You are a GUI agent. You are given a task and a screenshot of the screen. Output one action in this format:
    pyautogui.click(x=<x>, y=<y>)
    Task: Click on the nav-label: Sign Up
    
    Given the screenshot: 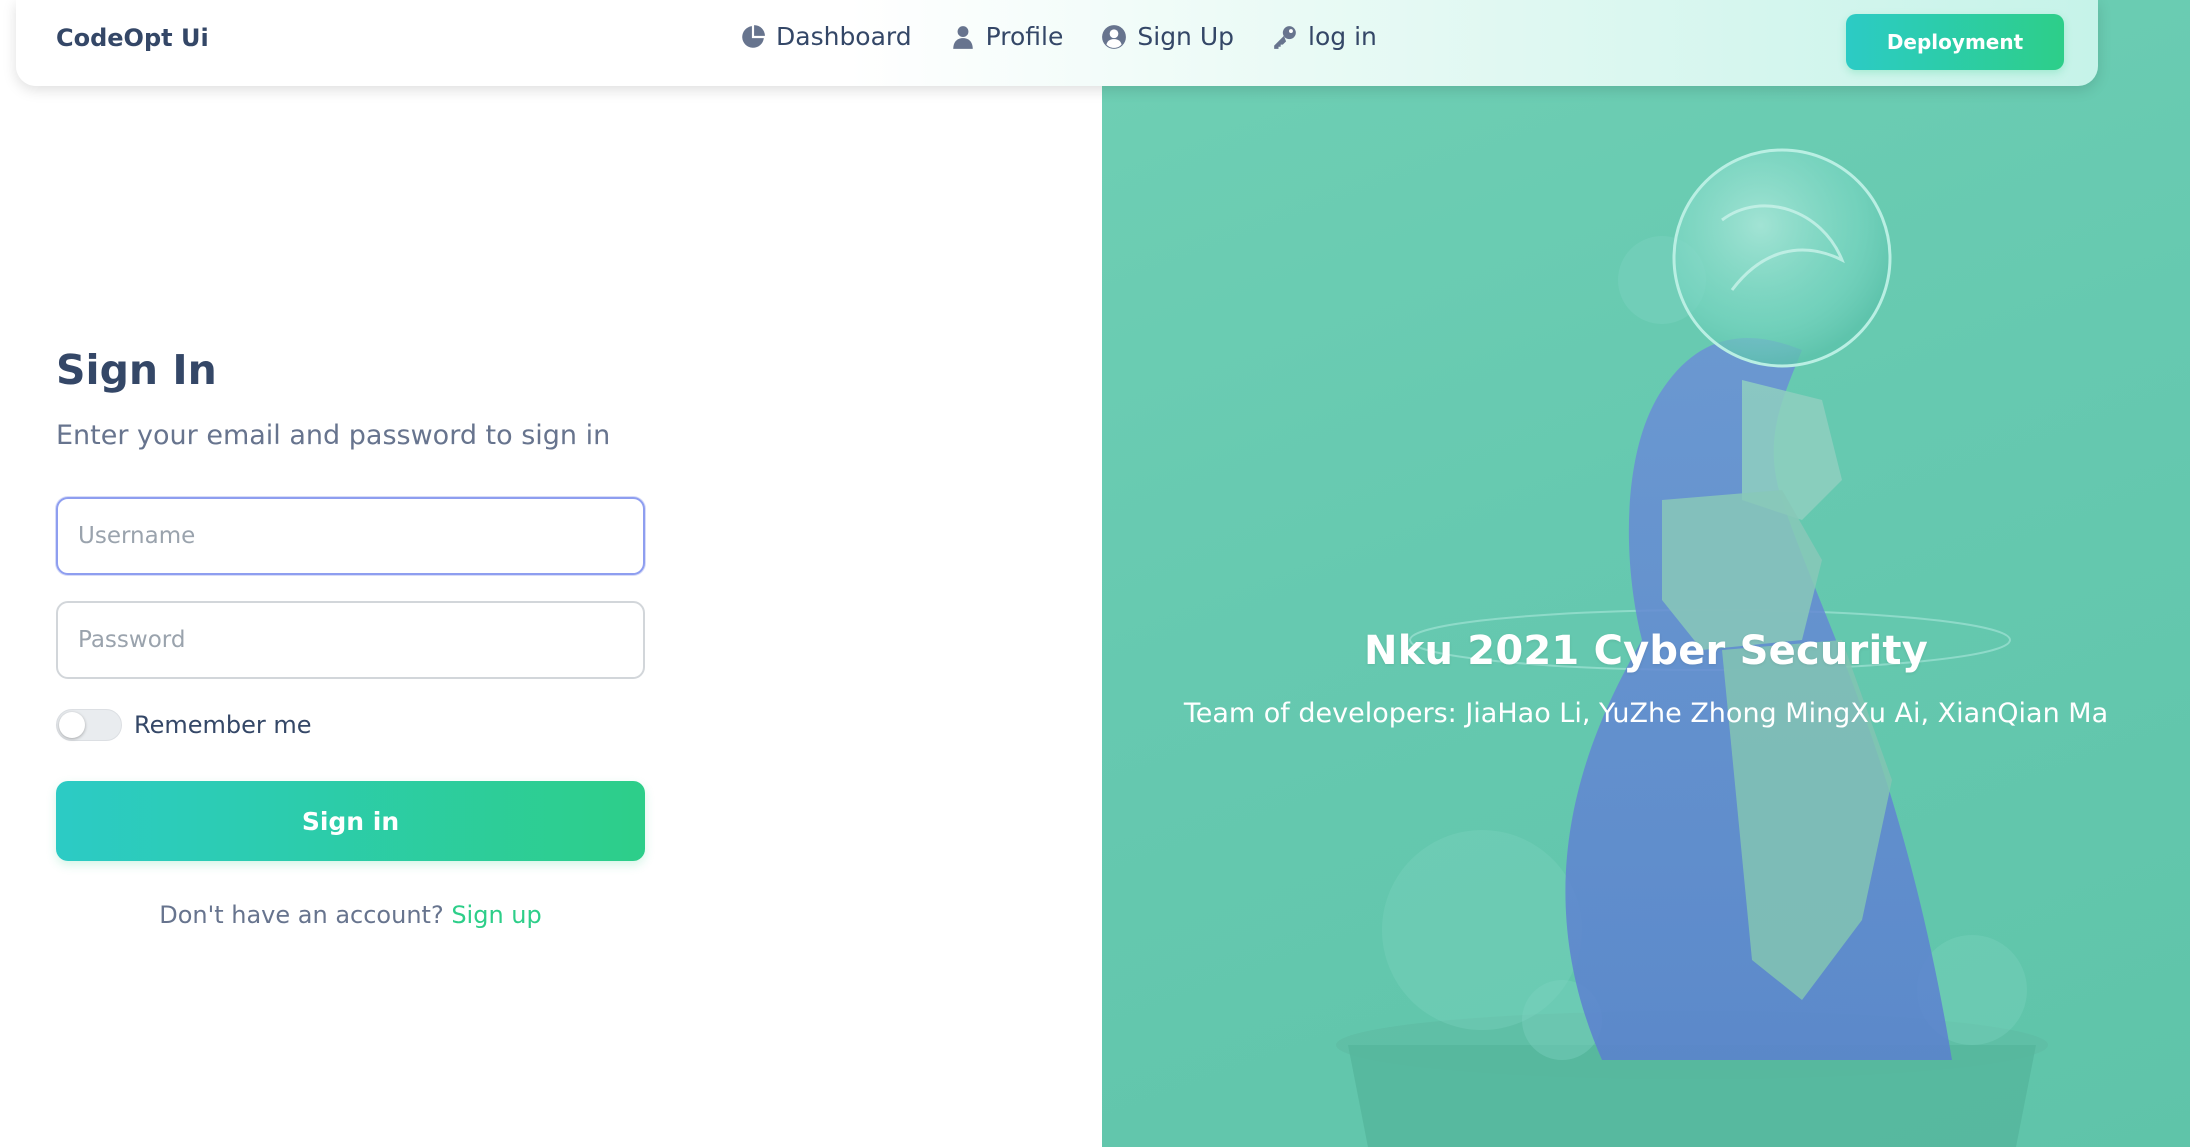 What is the action you would take?
    pyautogui.click(x=1186, y=36)
    